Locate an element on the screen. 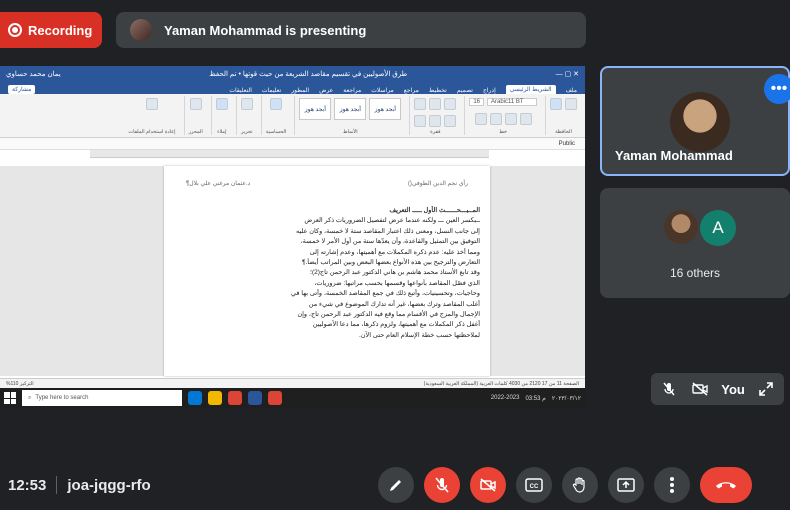  tray-time: 03:53 م is located at coordinates (535, 398).